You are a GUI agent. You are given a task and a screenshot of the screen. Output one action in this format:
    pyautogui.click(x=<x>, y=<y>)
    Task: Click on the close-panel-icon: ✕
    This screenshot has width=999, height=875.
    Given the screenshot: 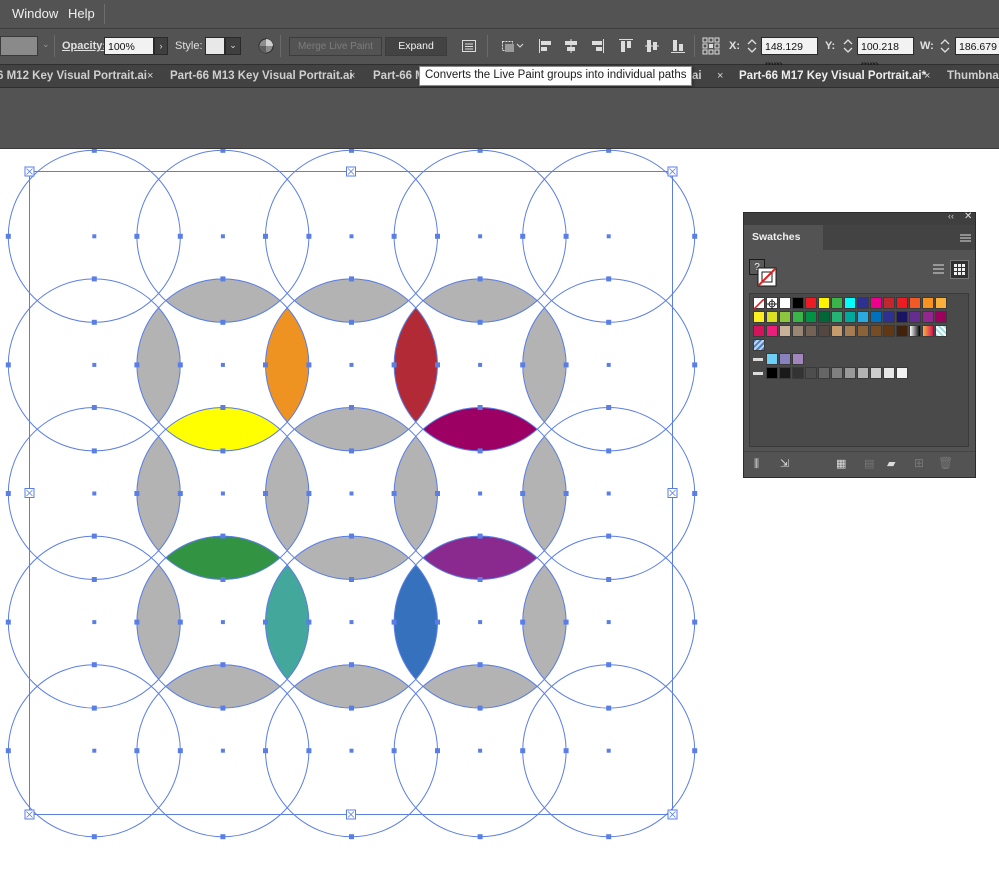 What is the action you would take?
    pyautogui.click(x=968, y=216)
    